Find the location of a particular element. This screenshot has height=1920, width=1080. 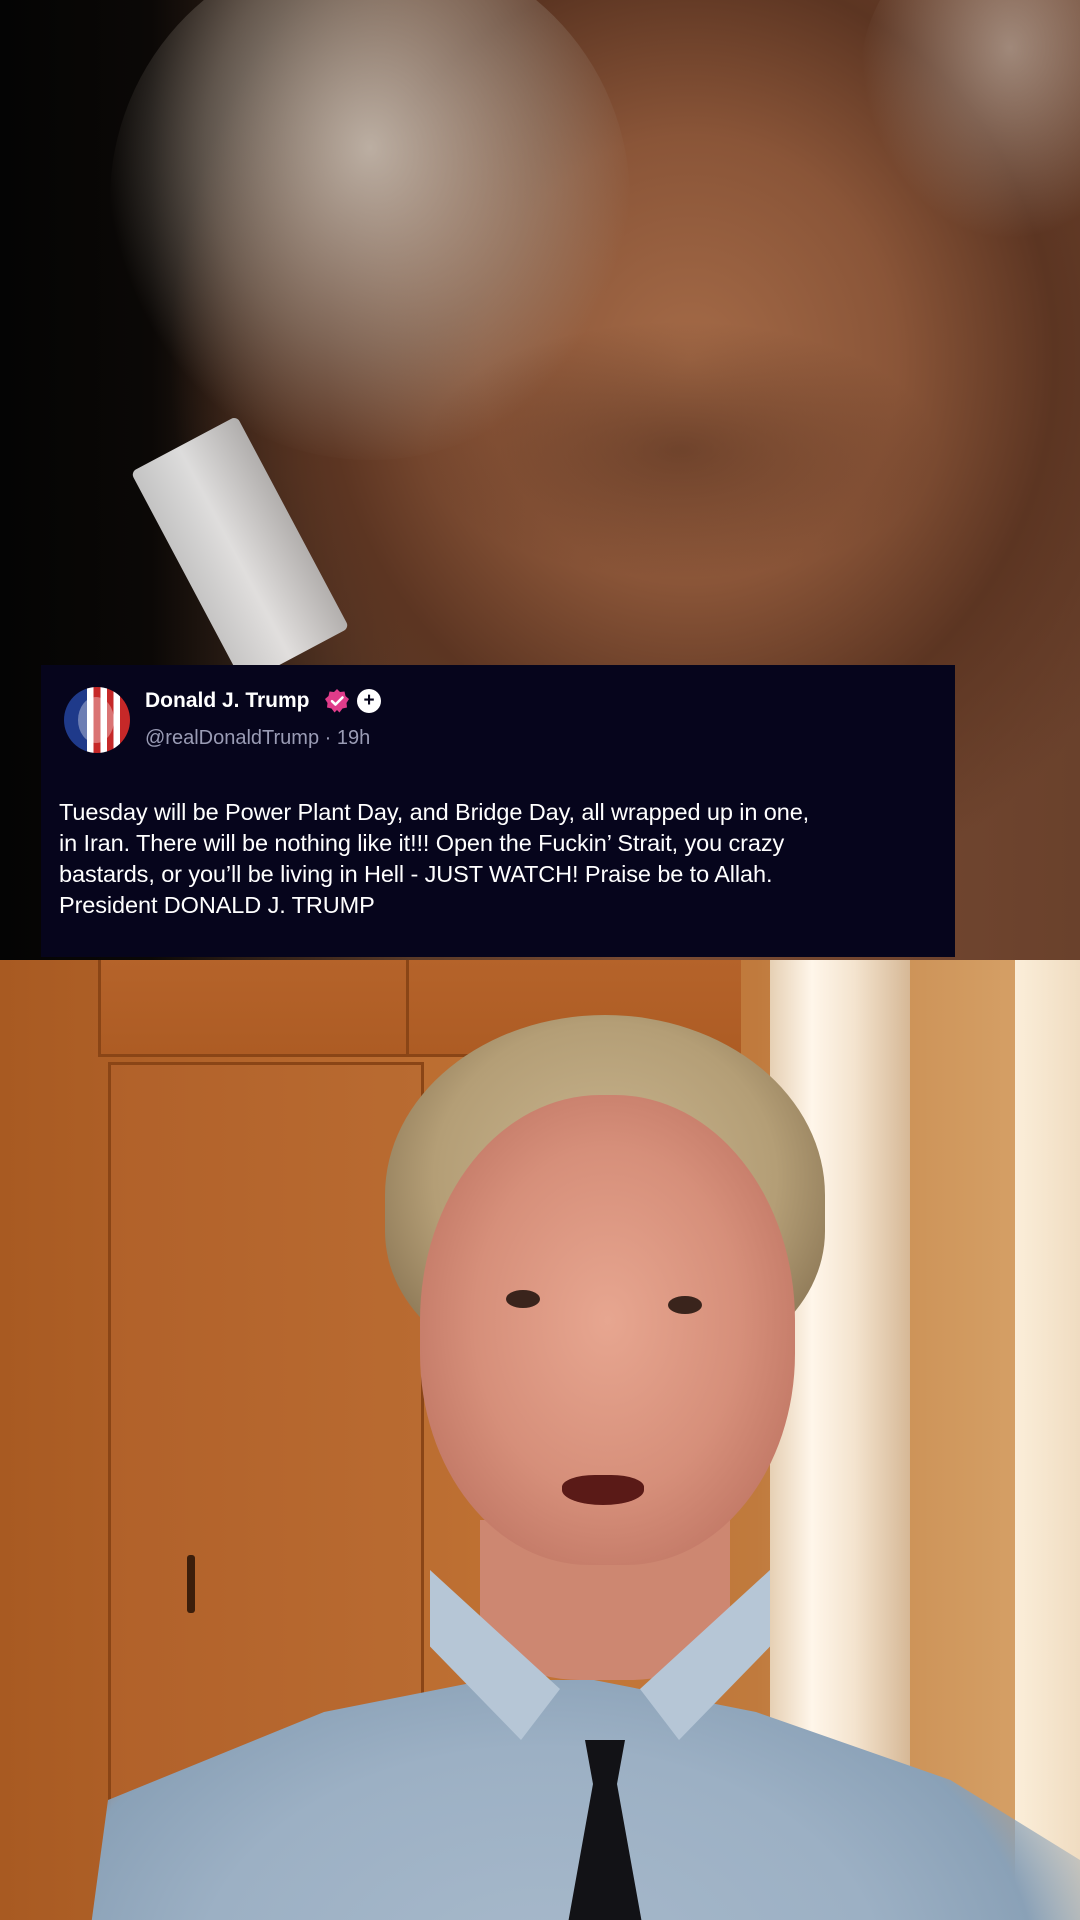

author-avatar is located at coordinates (97, 720).